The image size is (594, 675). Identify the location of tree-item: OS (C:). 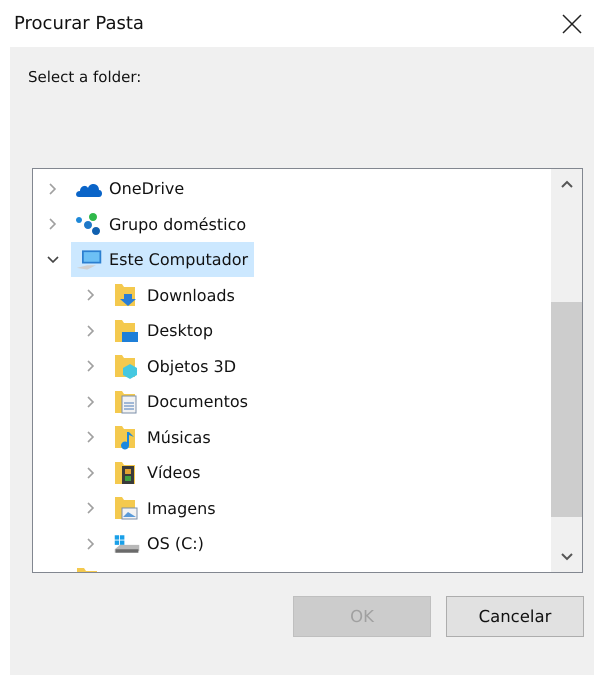
(159, 544).